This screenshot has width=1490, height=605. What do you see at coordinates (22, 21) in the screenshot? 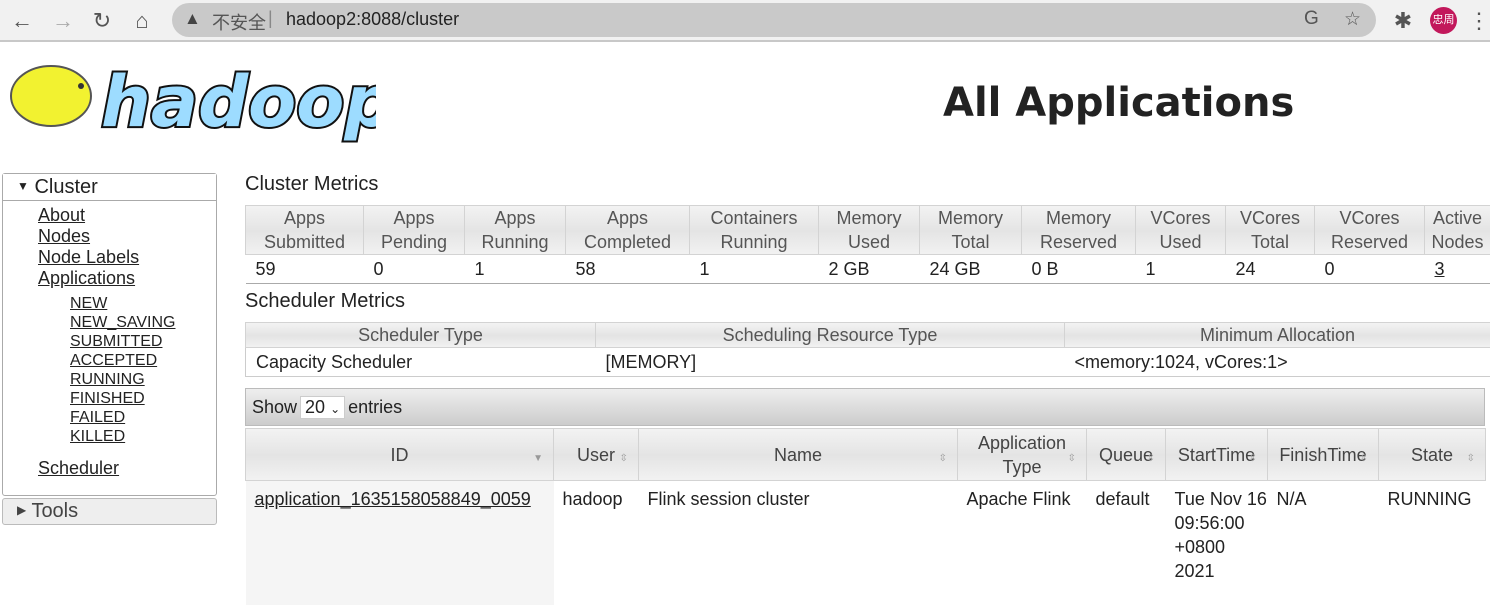
I see `back-icon: ←` at bounding box center [22, 21].